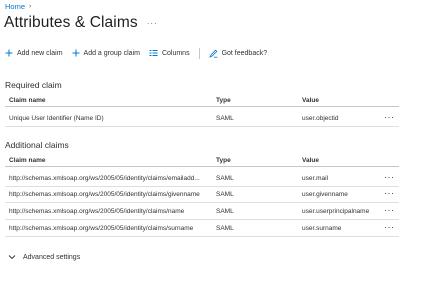 The image size is (439, 282). I want to click on feedback-button: Got feedback?, so click(238, 53).